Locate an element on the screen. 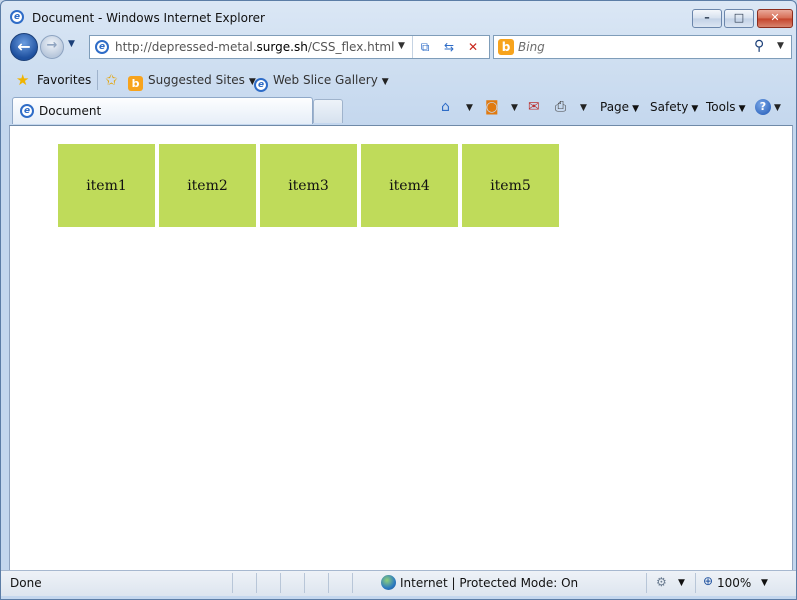 The image size is (797, 600). flex-item: item4 is located at coordinates (409, 185).